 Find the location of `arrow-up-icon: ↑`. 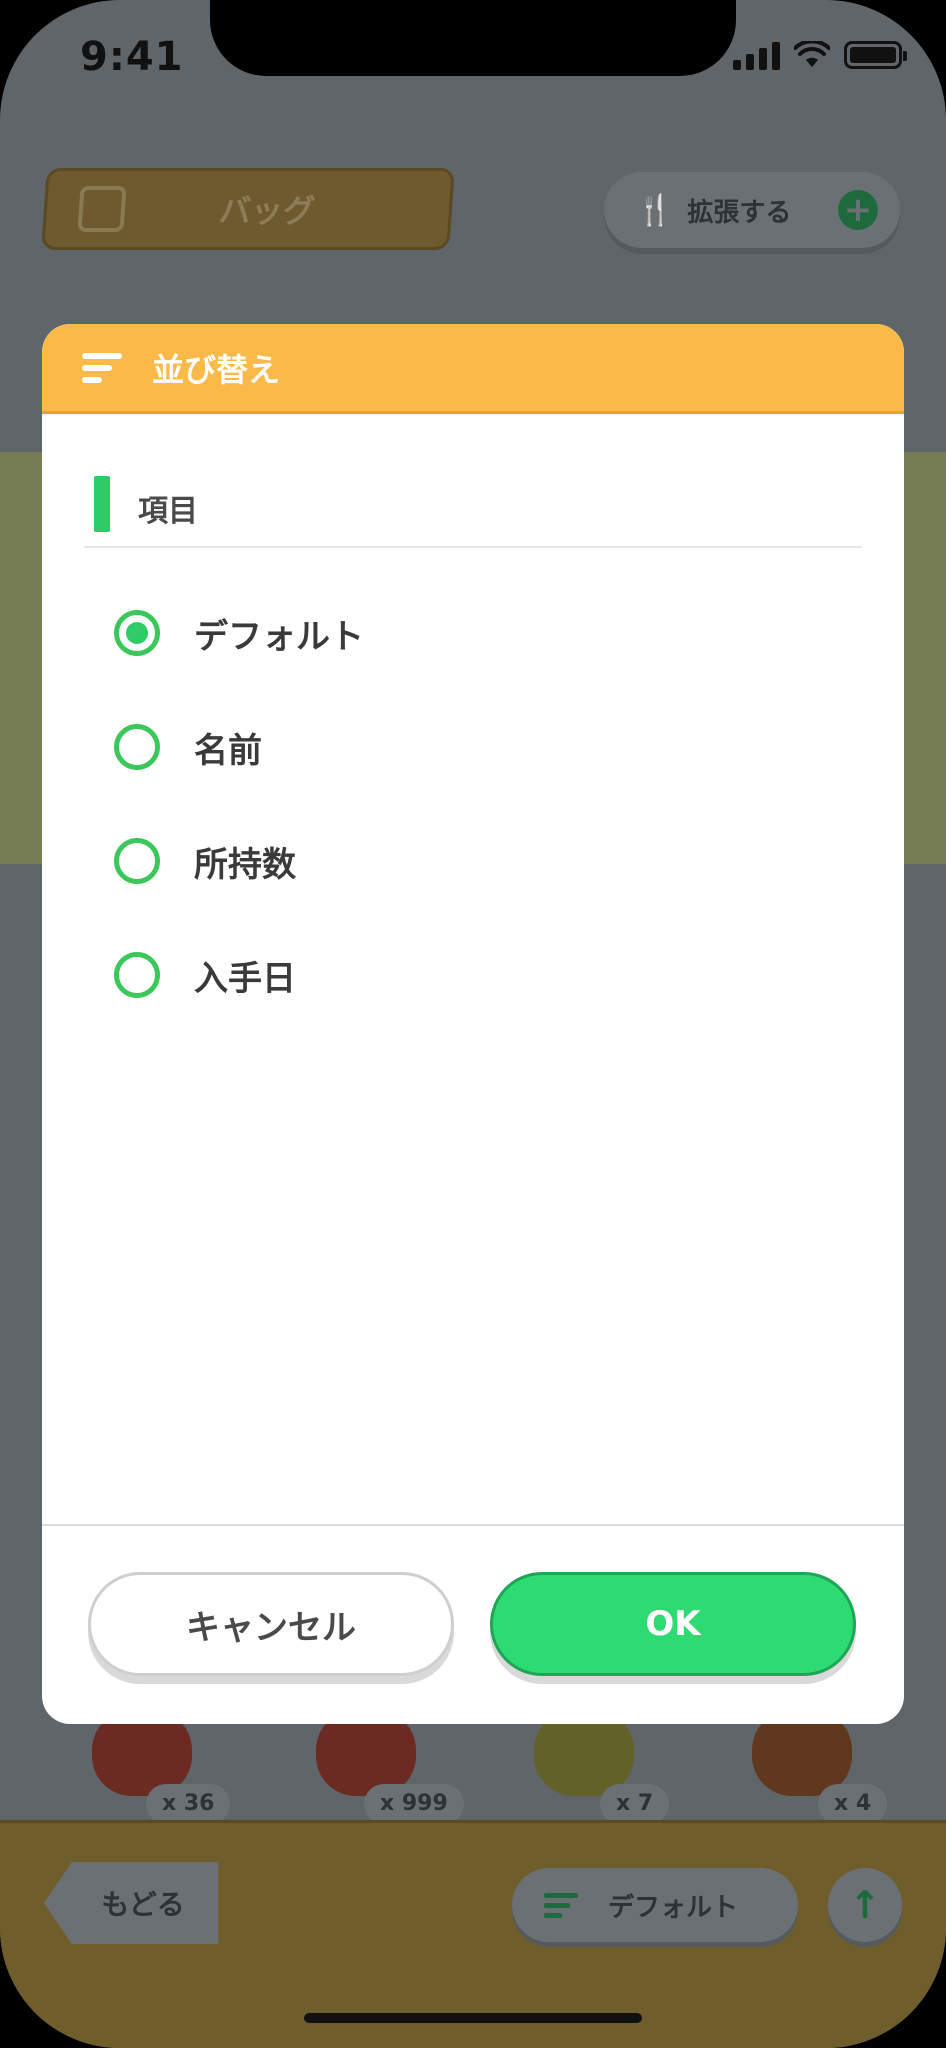

arrow-up-icon: ↑ is located at coordinates (865, 1905).